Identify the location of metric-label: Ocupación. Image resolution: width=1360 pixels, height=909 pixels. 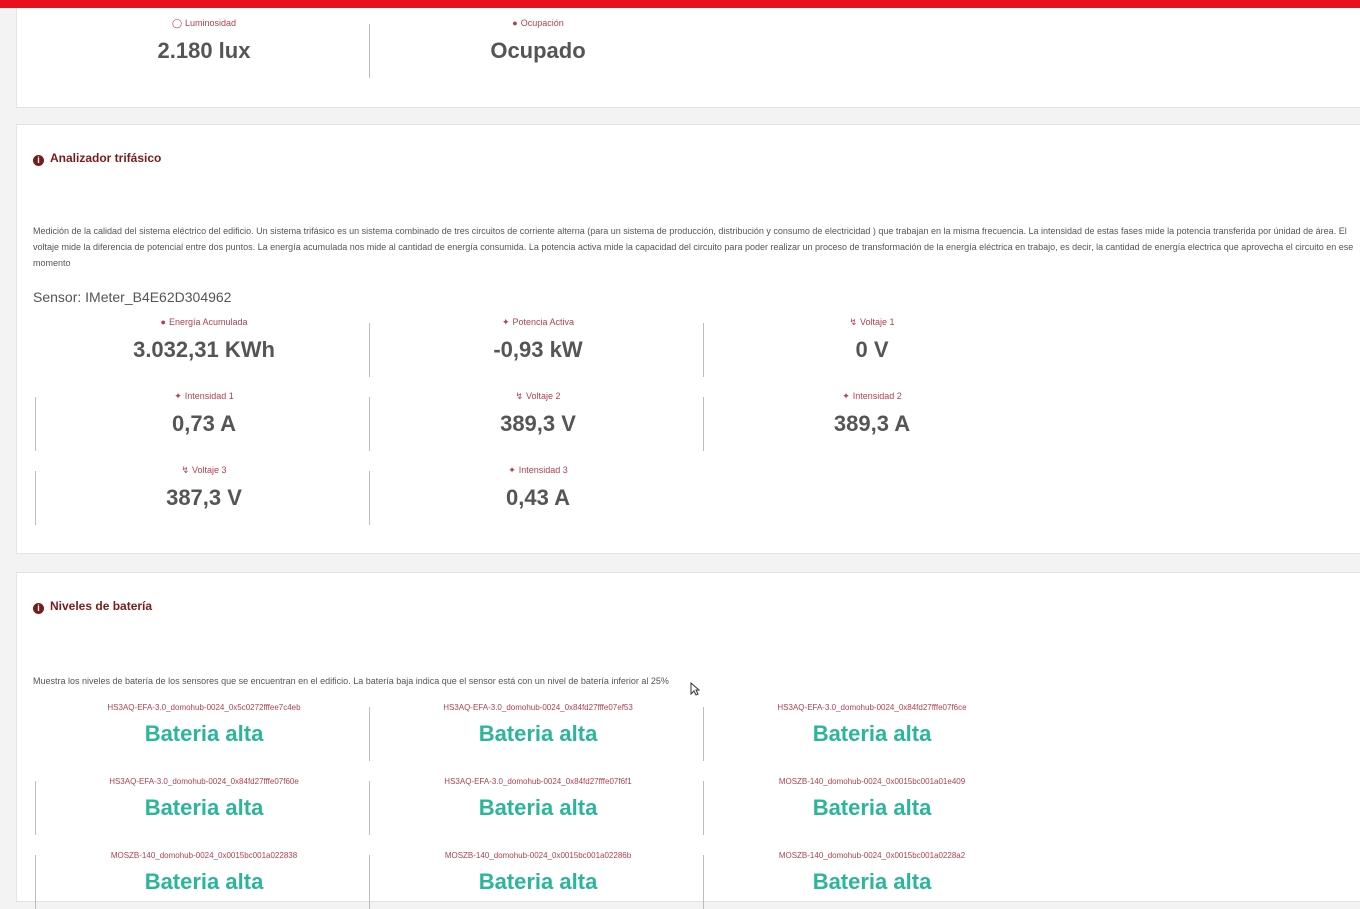
(542, 23).